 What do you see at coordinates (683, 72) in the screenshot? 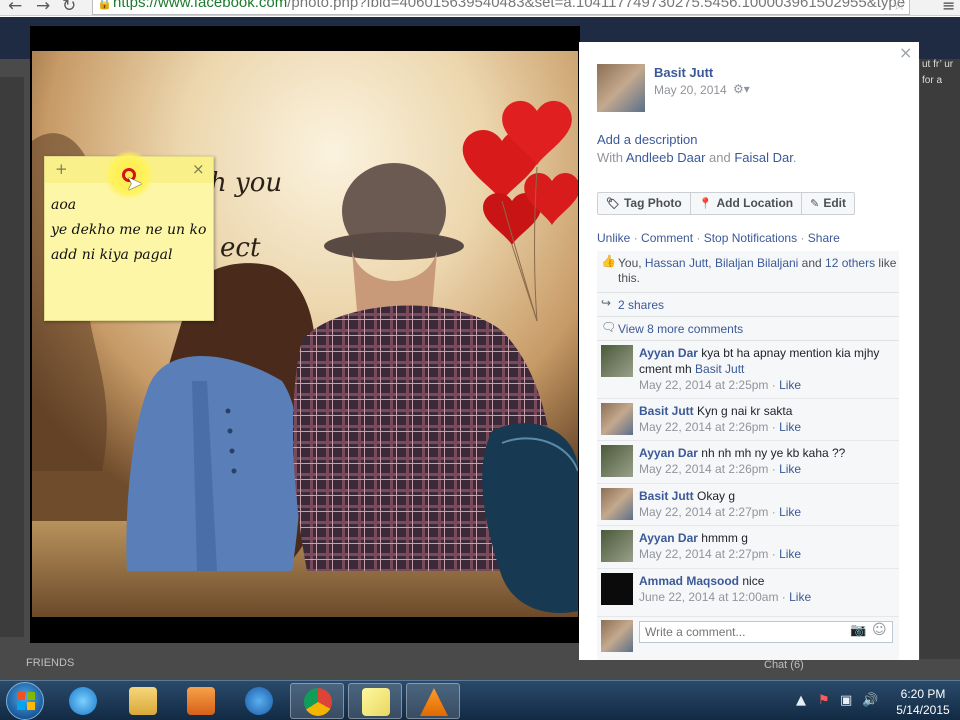
I see `owner-name-link: Basit Jutt` at bounding box center [683, 72].